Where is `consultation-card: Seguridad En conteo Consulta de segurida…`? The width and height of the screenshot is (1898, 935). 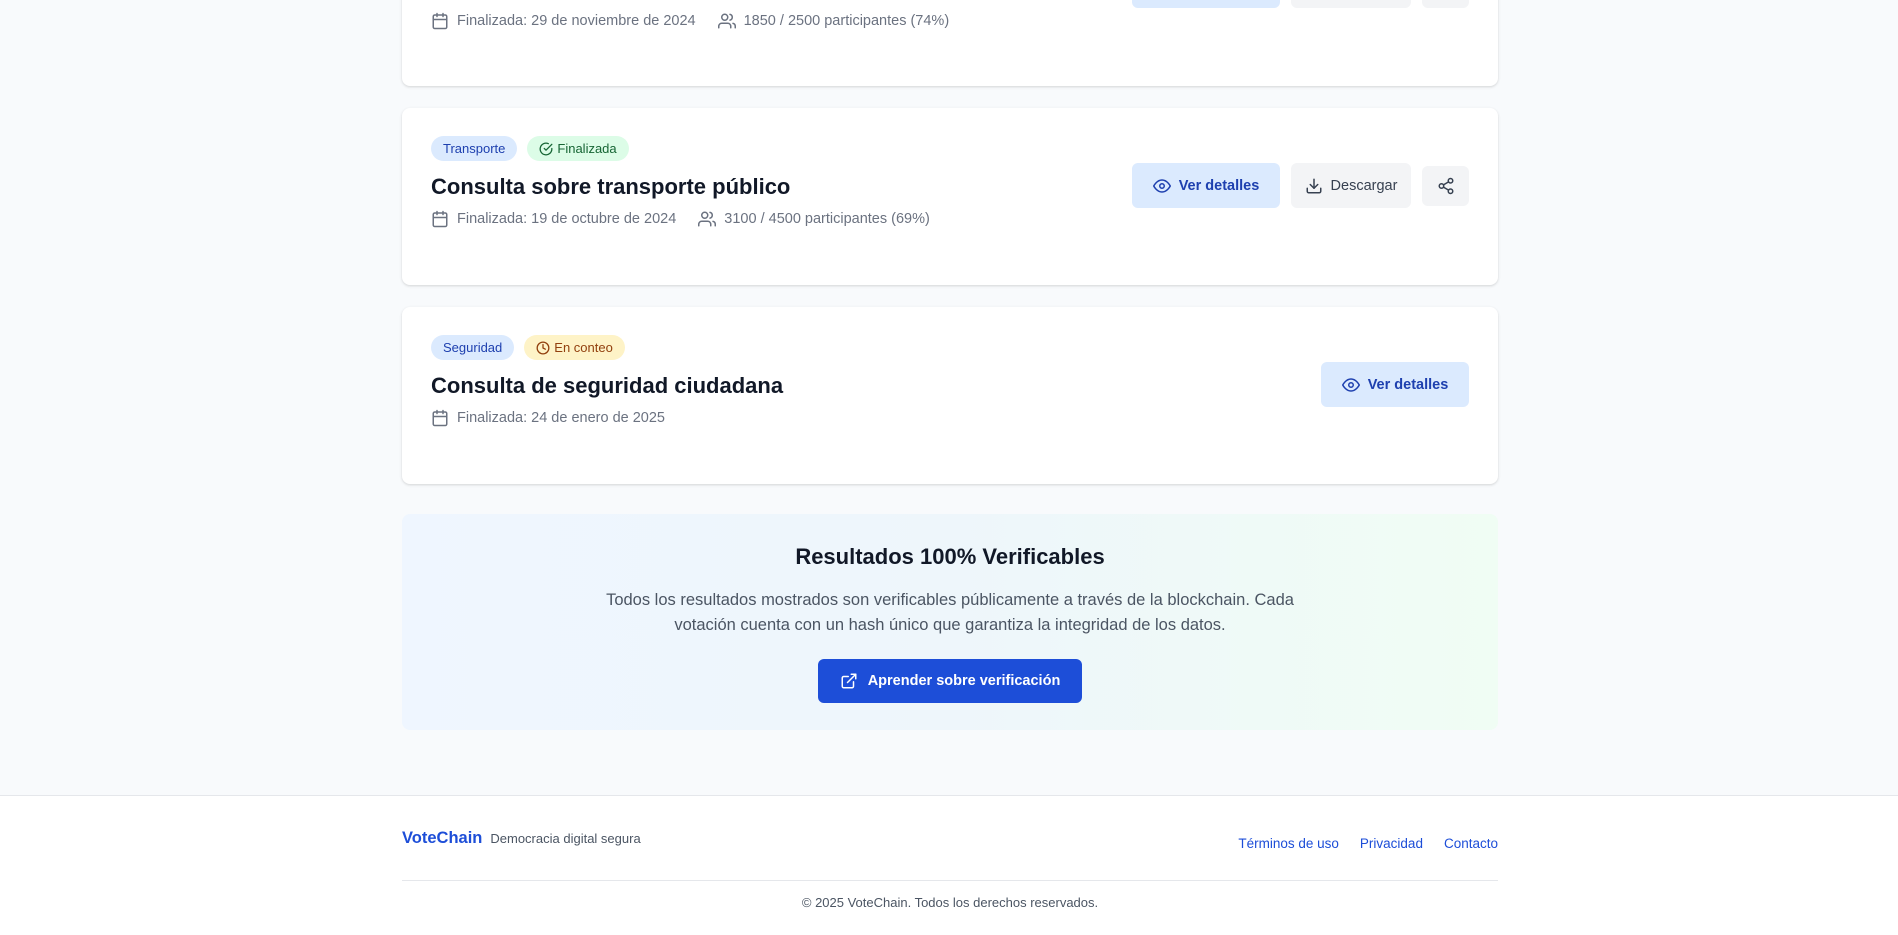
consultation-card: Seguridad En conteo Consulta de segurida… is located at coordinates (950, 395).